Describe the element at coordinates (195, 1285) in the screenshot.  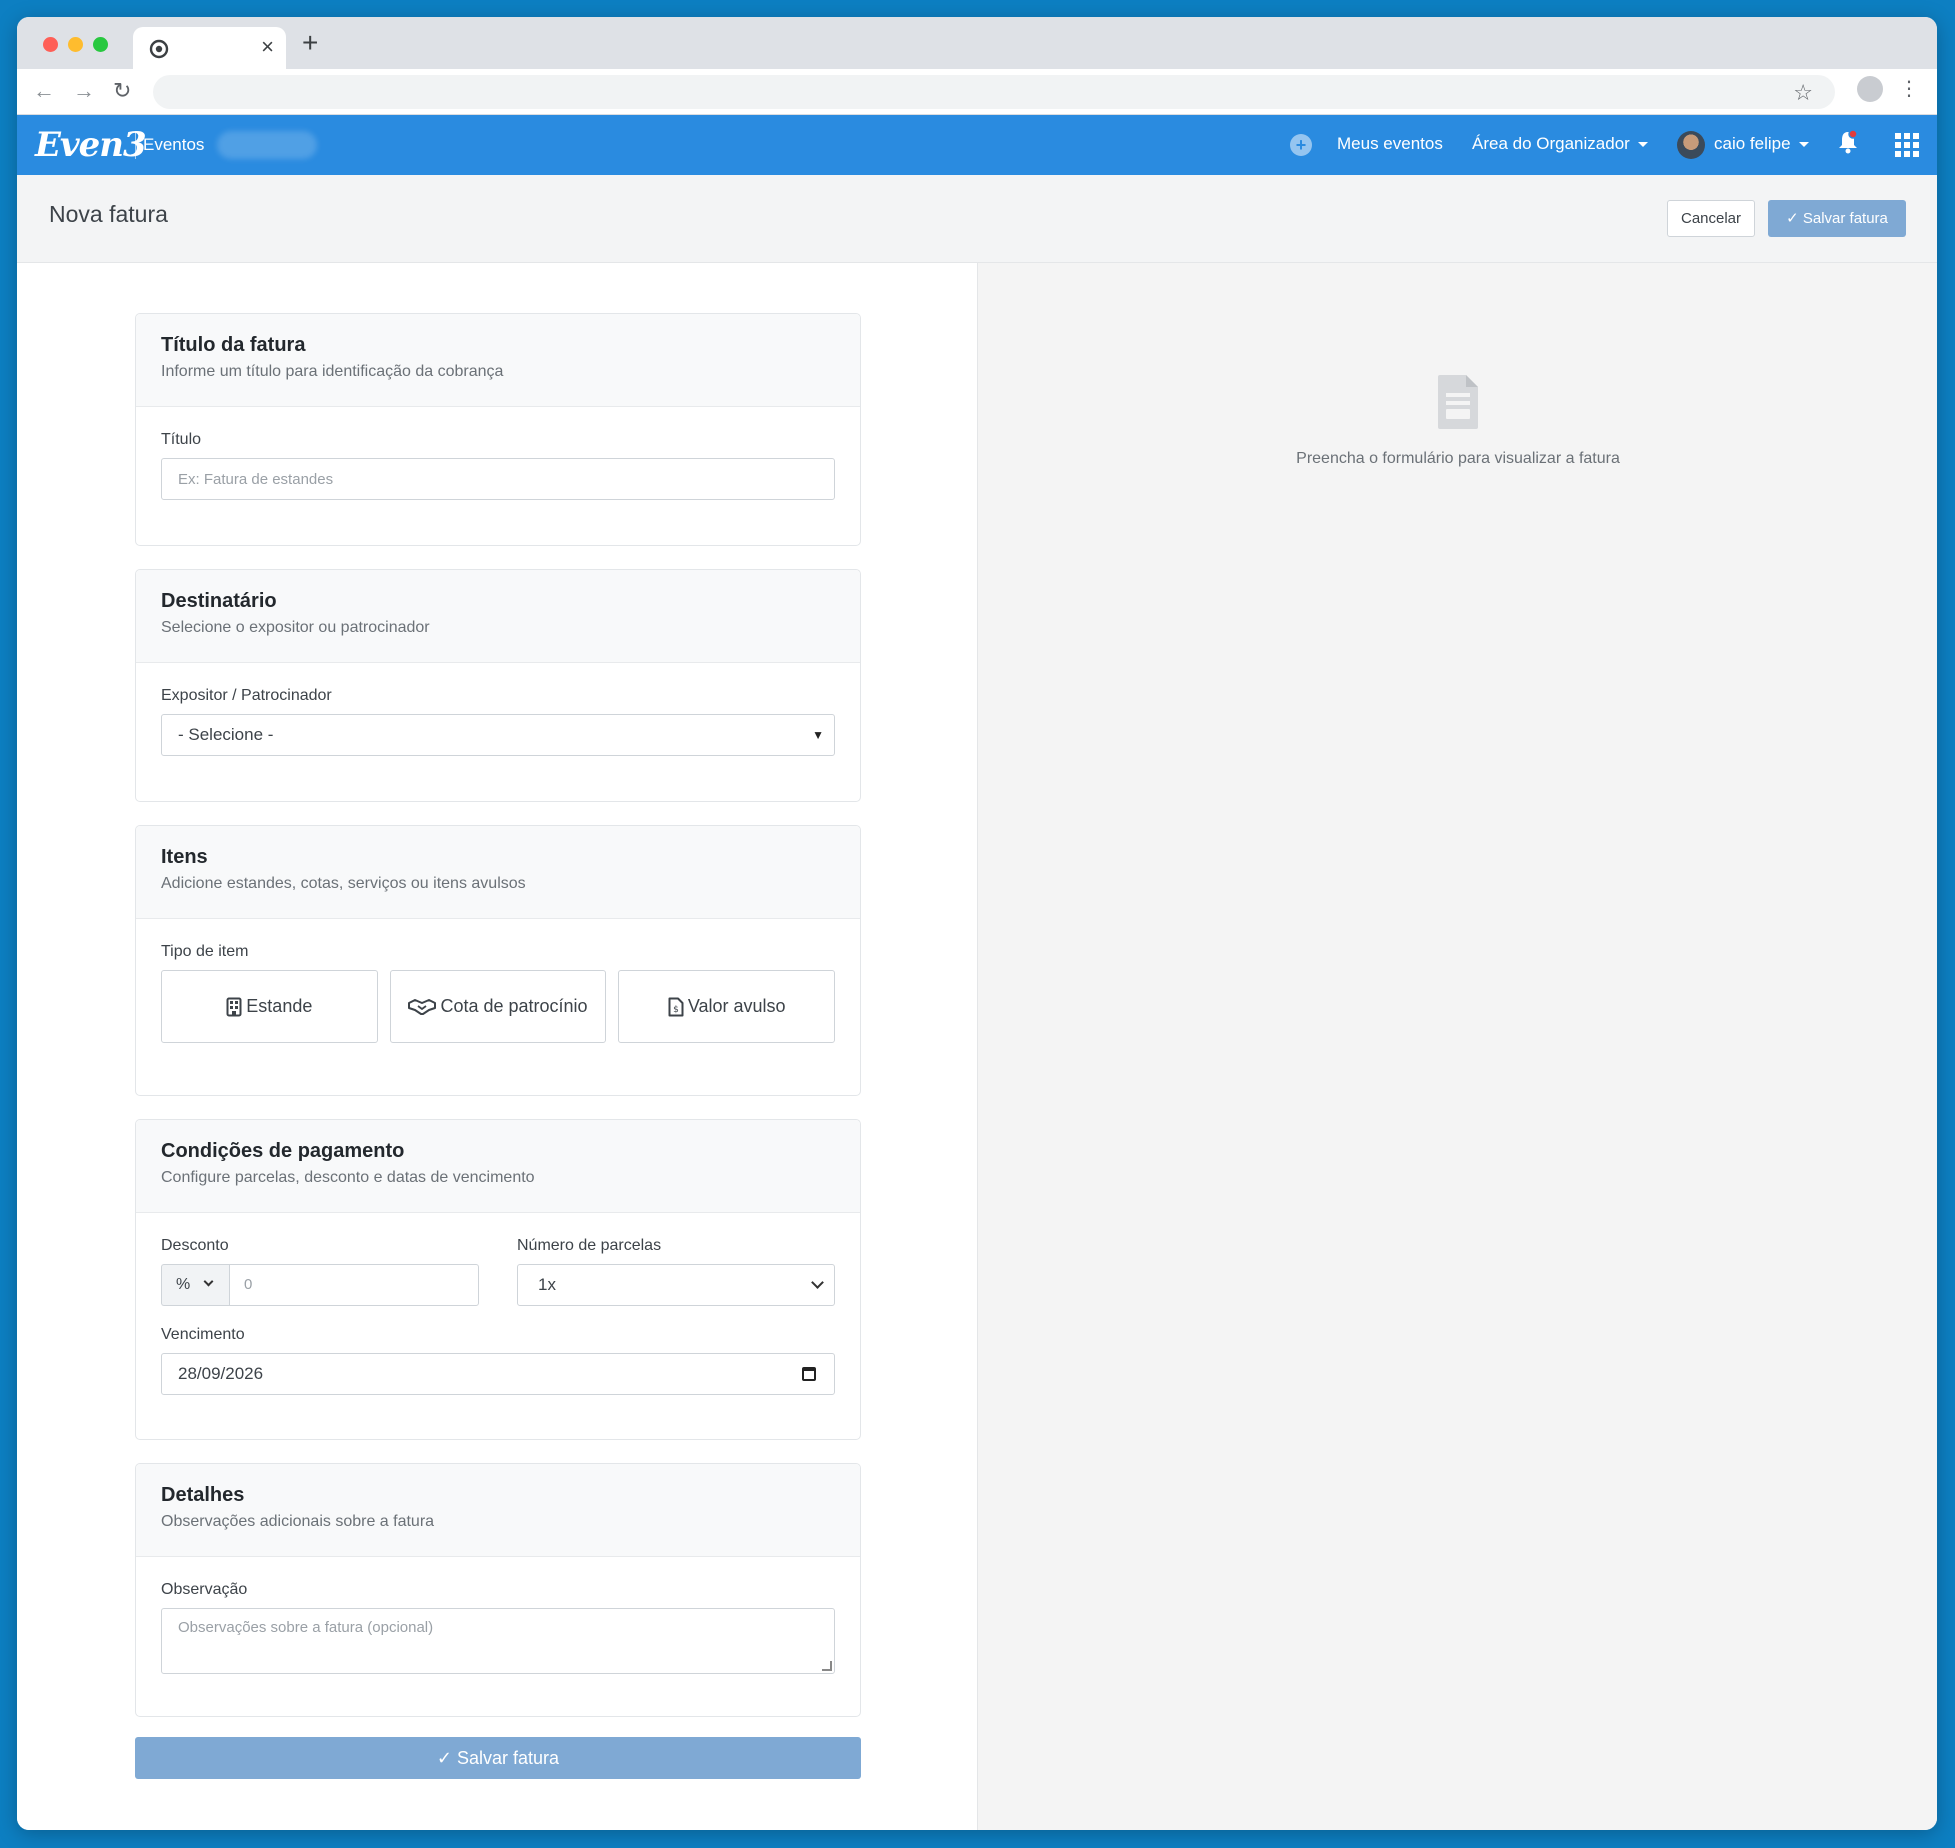
I see `discount-type-select: %` at that location.